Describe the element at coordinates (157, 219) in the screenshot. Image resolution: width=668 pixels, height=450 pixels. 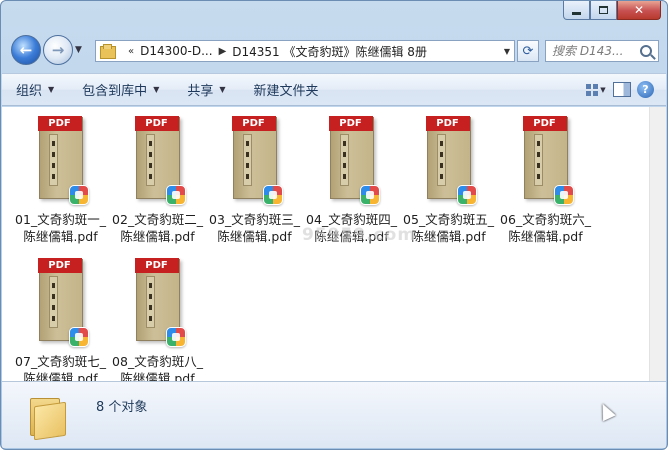
I see `file-name-line1: 02_文奇豹斑二_` at that location.